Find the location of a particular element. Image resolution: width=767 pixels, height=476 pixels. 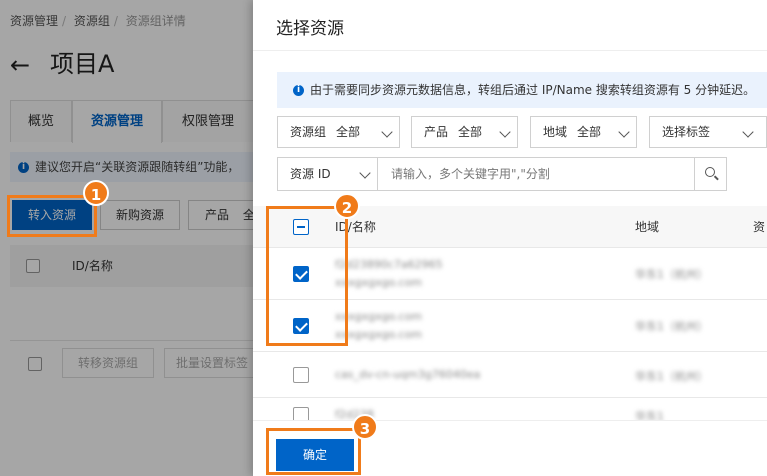

resource-group-filter: 资源组 全部 is located at coordinates (338, 132).